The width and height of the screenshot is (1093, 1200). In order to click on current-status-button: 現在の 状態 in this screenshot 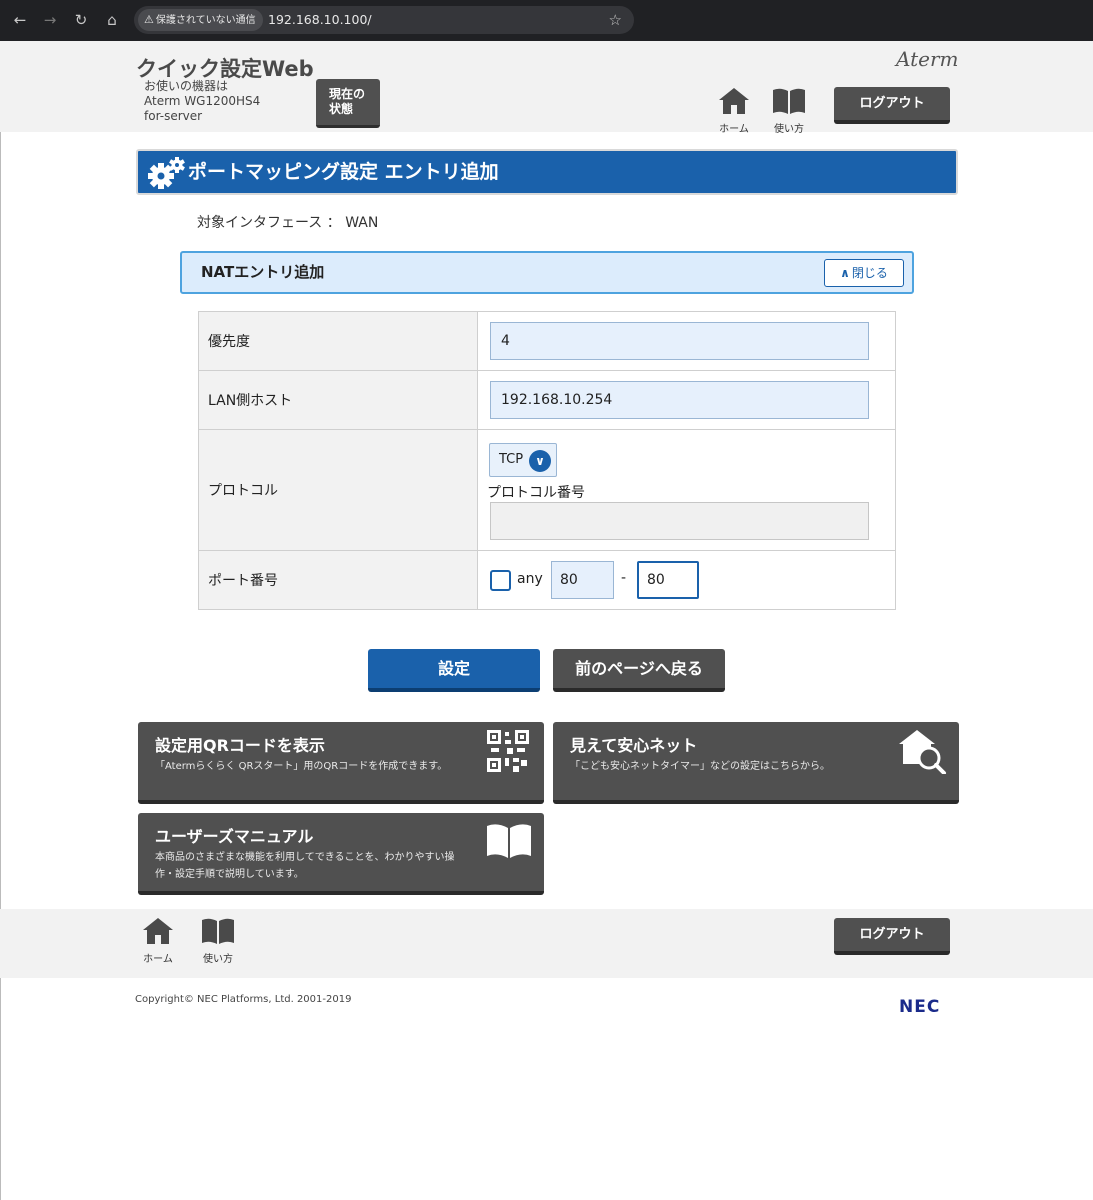, I will do `click(348, 103)`.